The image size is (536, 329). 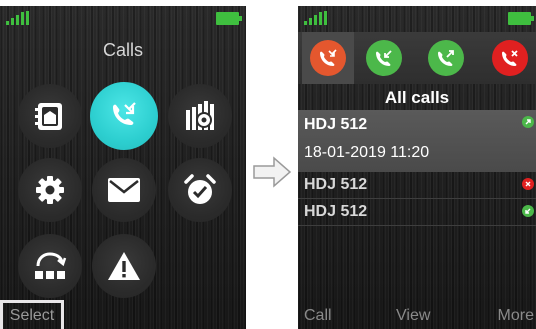 What do you see at coordinates (272, 172) in the screenshot?
I see `navigation-arrow-icon` at bounding box center [272, 172].